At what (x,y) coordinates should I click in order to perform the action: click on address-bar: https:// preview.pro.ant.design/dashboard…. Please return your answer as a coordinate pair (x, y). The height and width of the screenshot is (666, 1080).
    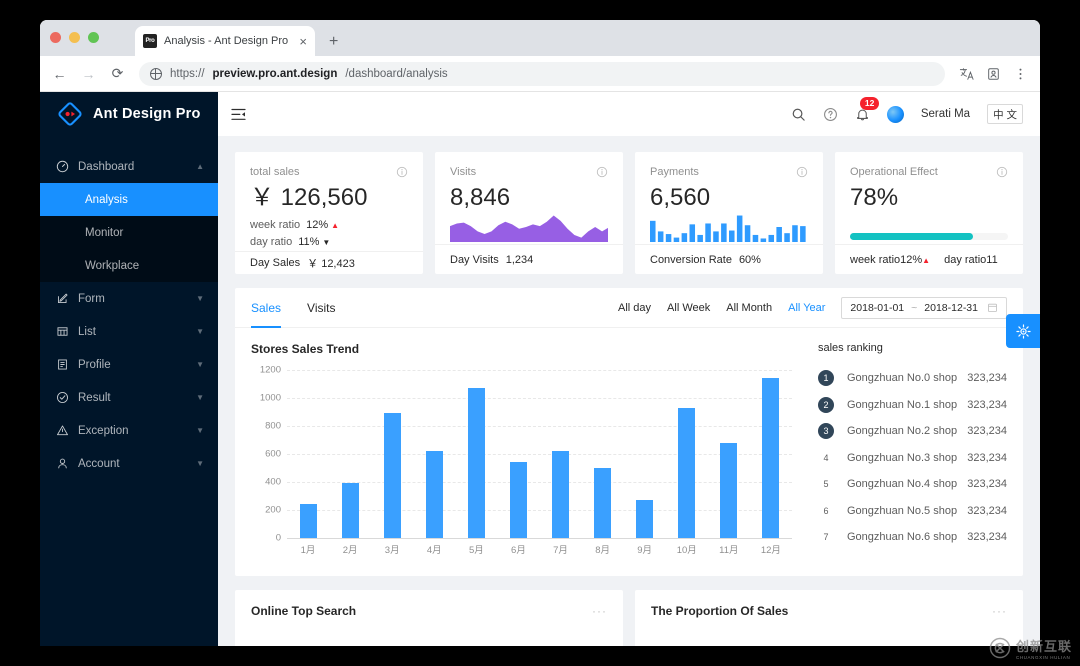
    Looking at the image, I should click on (542, 73).